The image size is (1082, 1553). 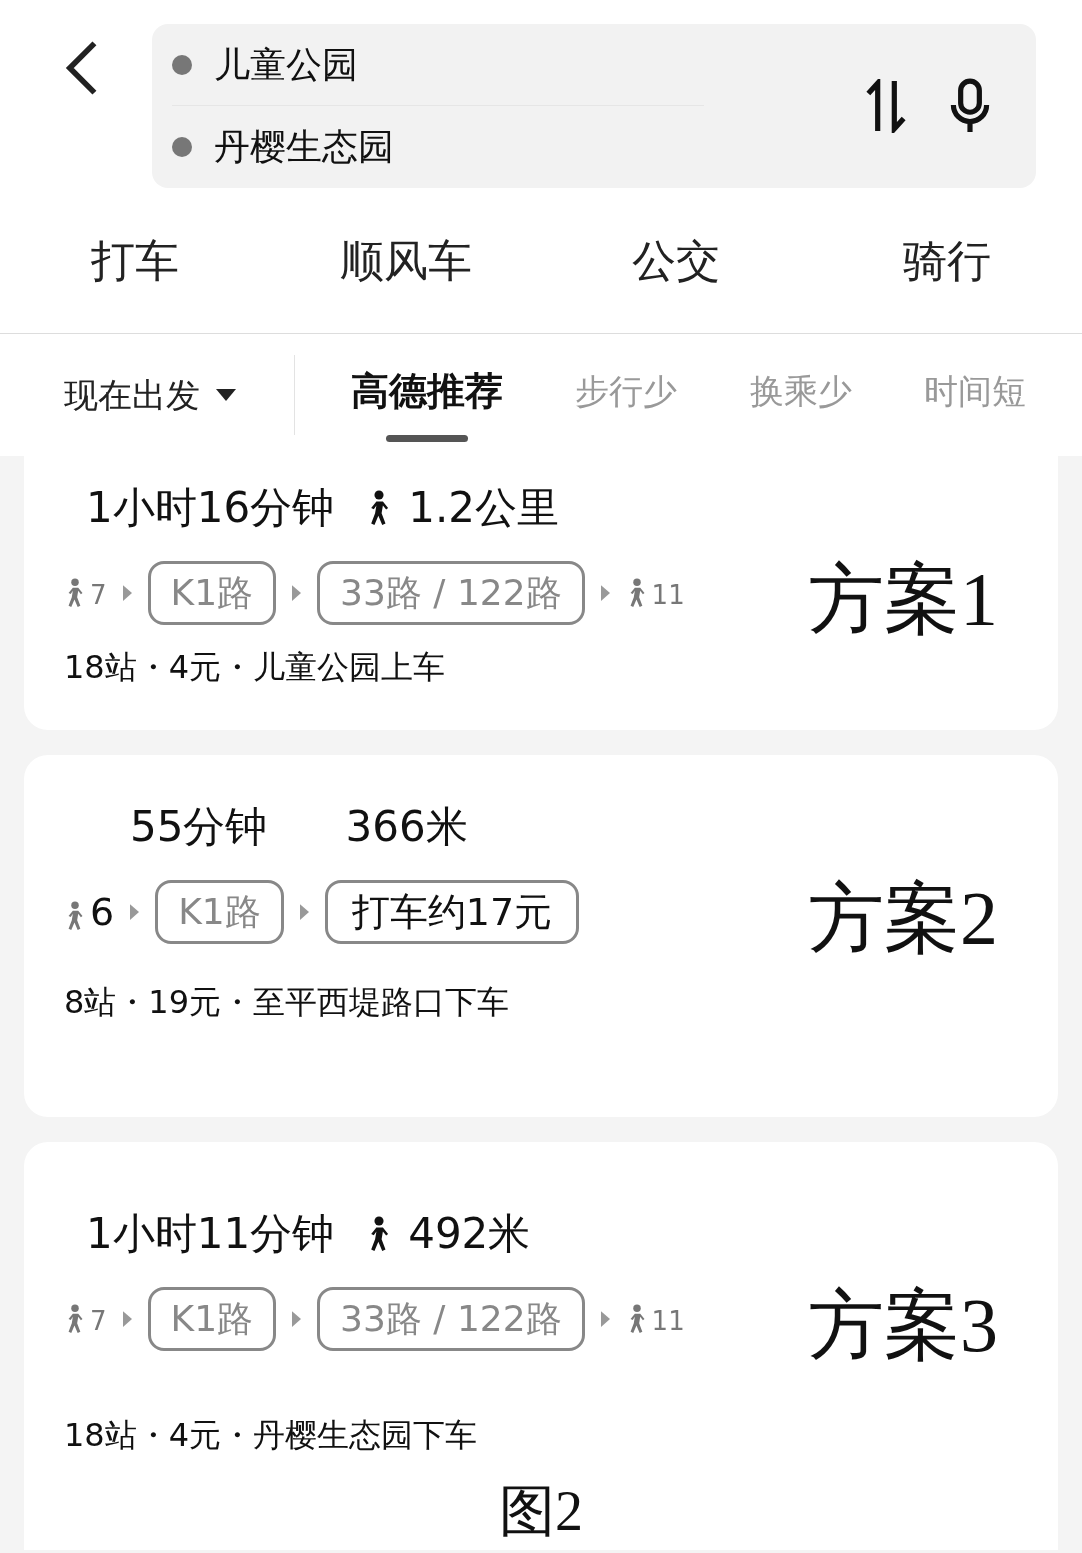 What do you see at coordinates (210, 1234) in the screenshot?
I see `duration-text: 1小时11分钟` at bounding box center [210, 1234].